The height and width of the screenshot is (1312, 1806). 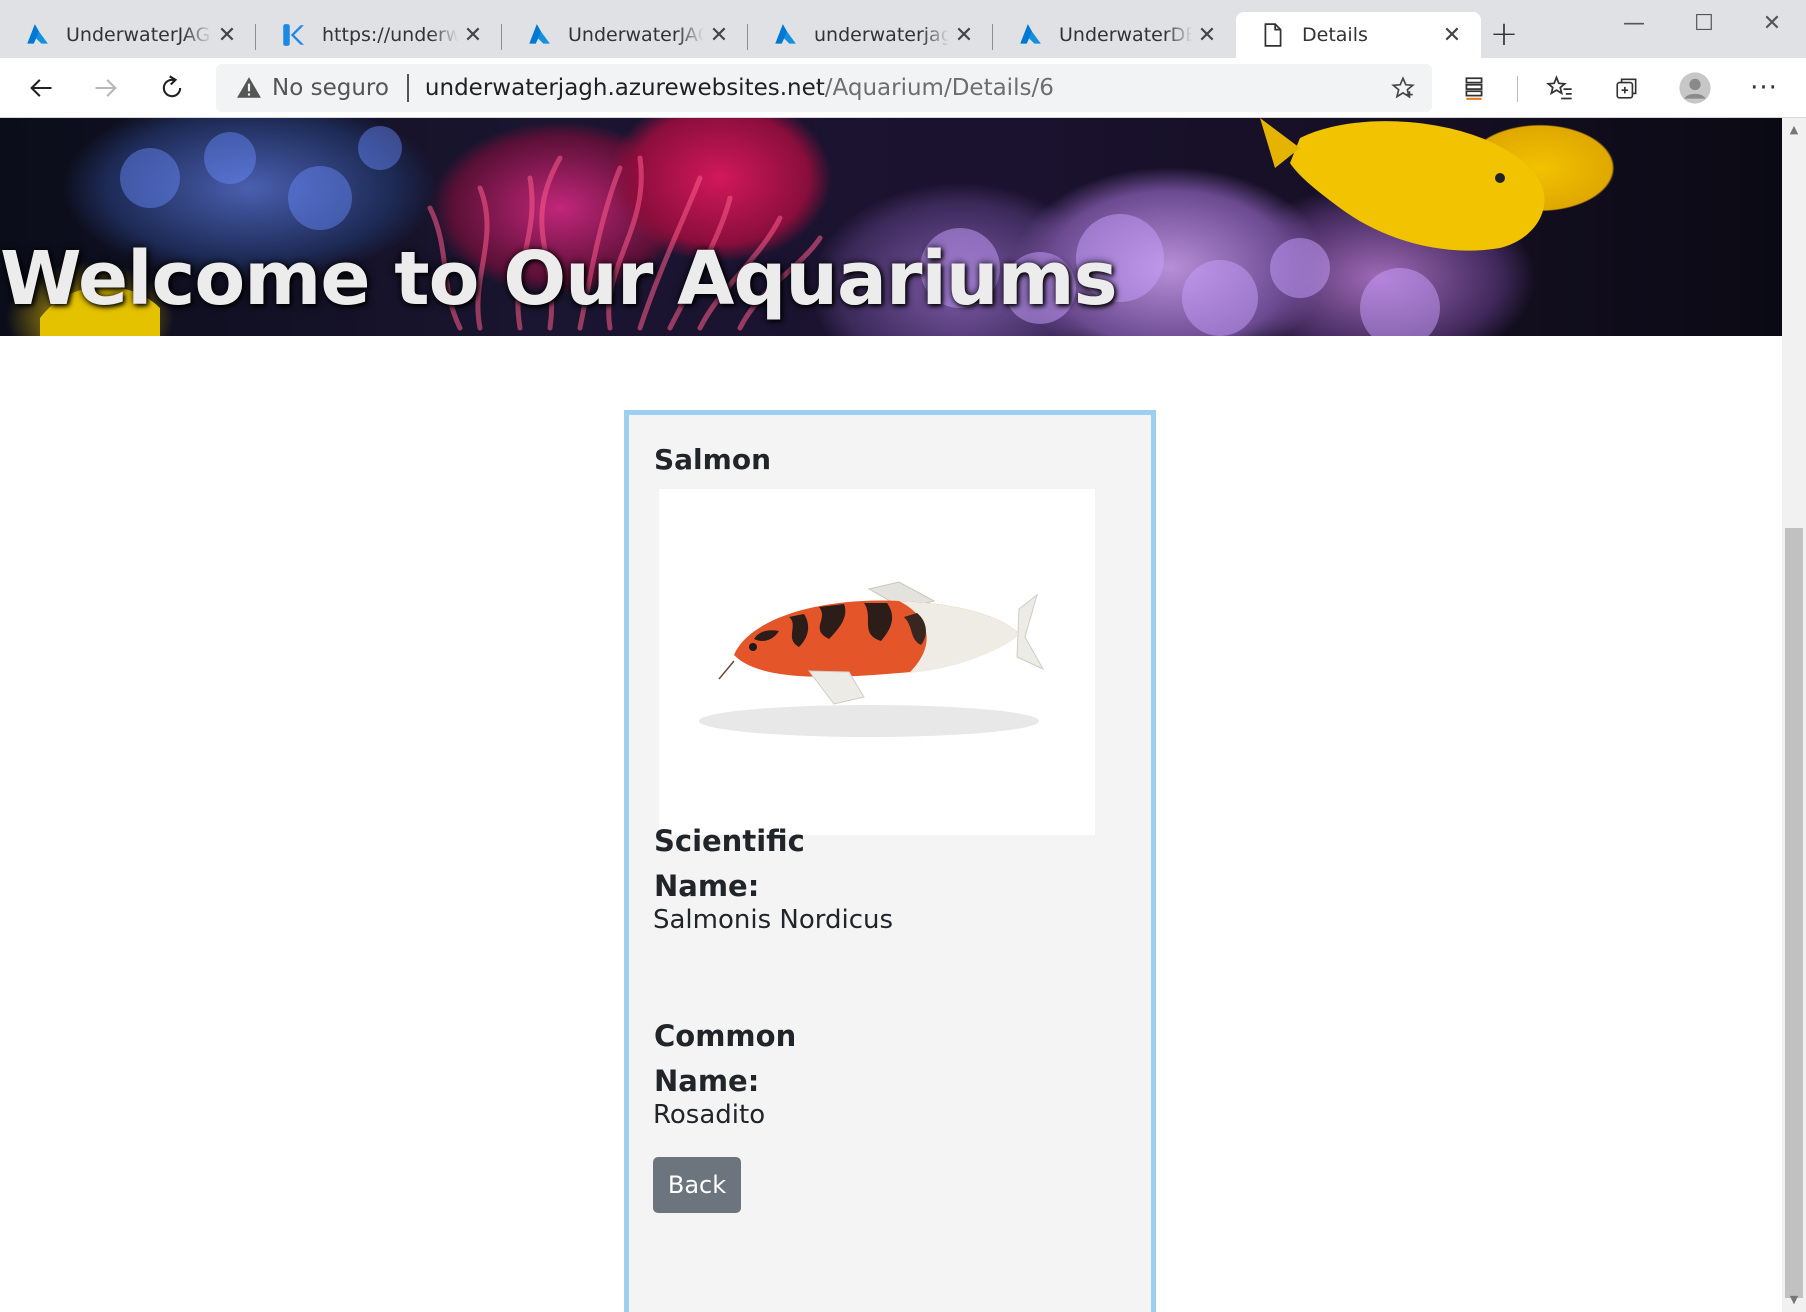 I want to click on scroll-down-arrow-icon: ▼, so click(x=1794, y=1300).